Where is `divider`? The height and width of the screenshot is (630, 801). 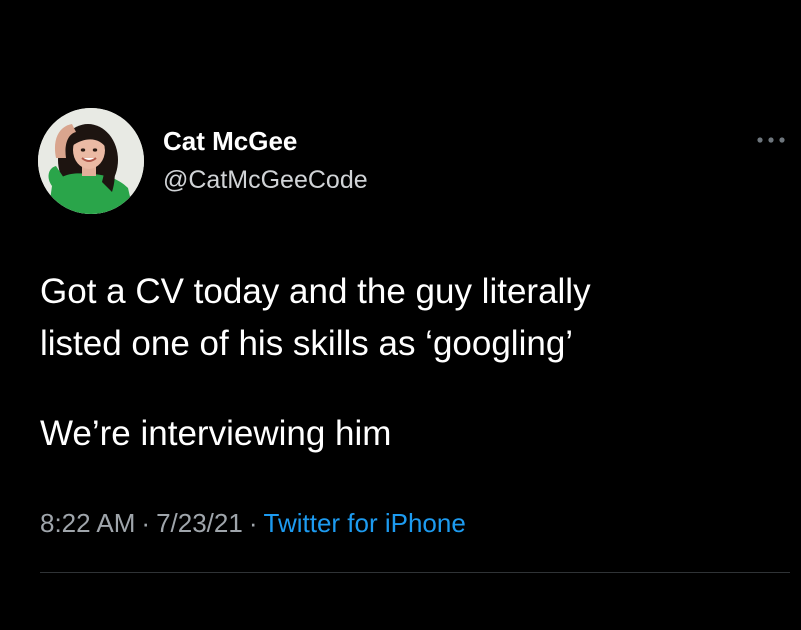 divider is located at coordinates (415, 572).